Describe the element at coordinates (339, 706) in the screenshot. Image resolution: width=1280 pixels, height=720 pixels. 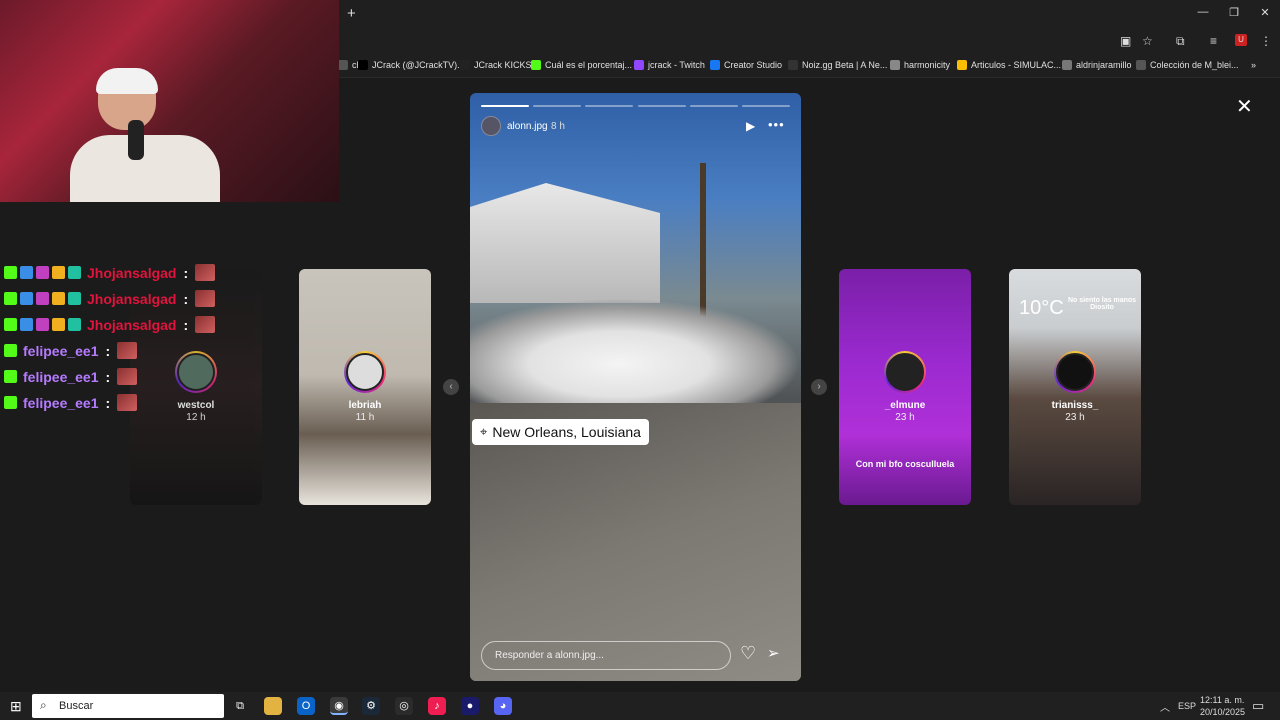
I see `chrome-icon: ◉` at that location.